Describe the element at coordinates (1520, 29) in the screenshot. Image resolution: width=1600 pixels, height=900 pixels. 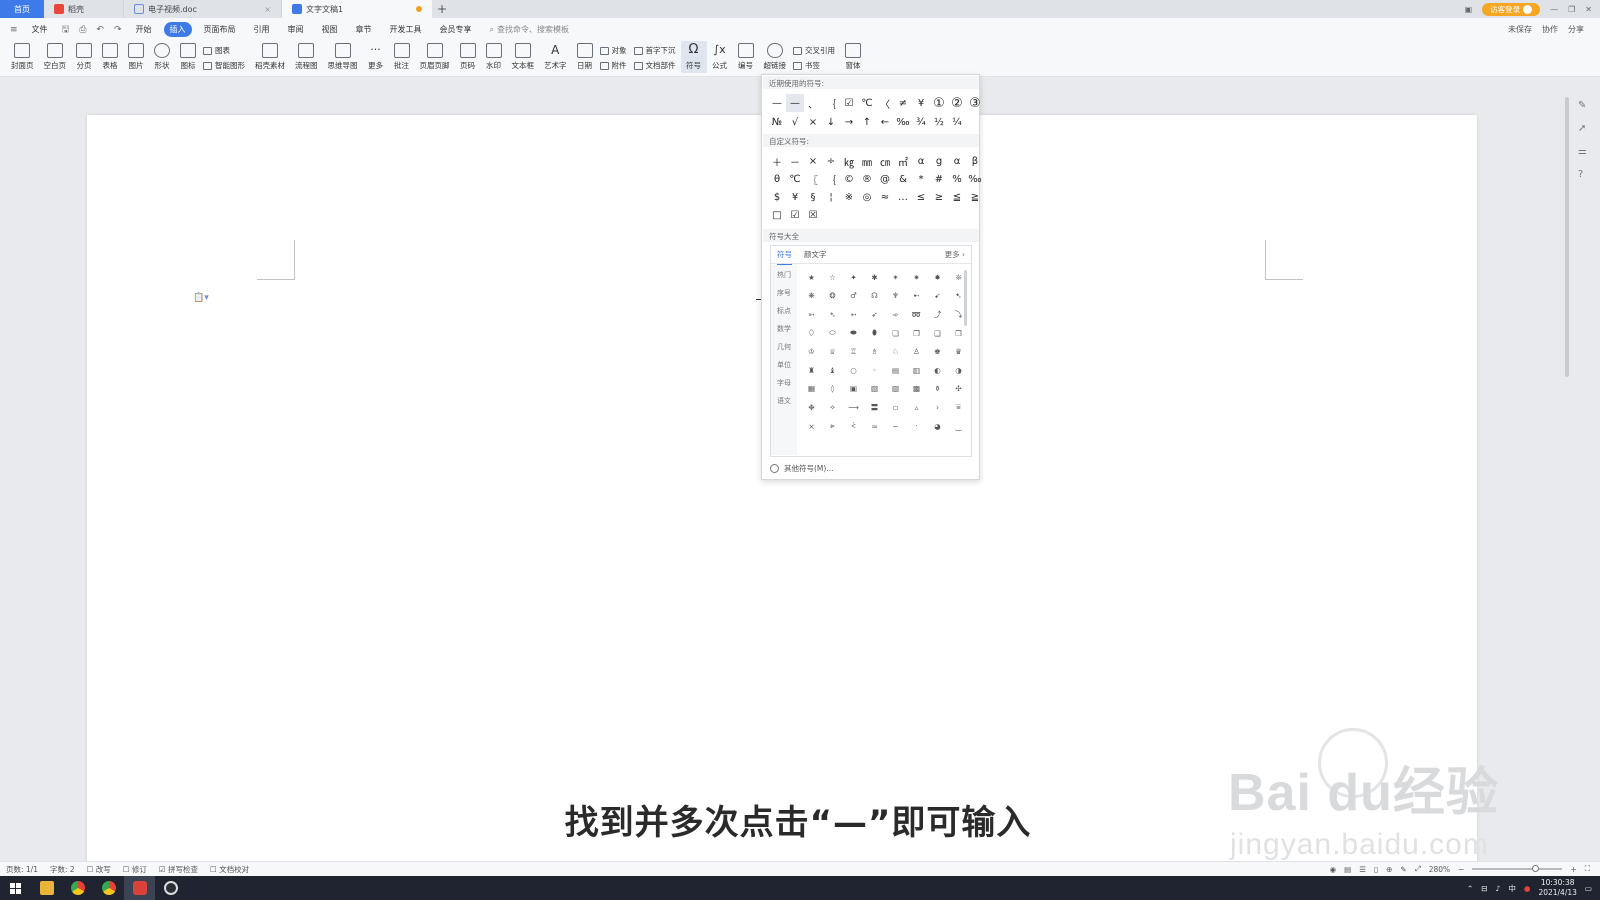
I see `unsaved-button: 未保存` at that location.